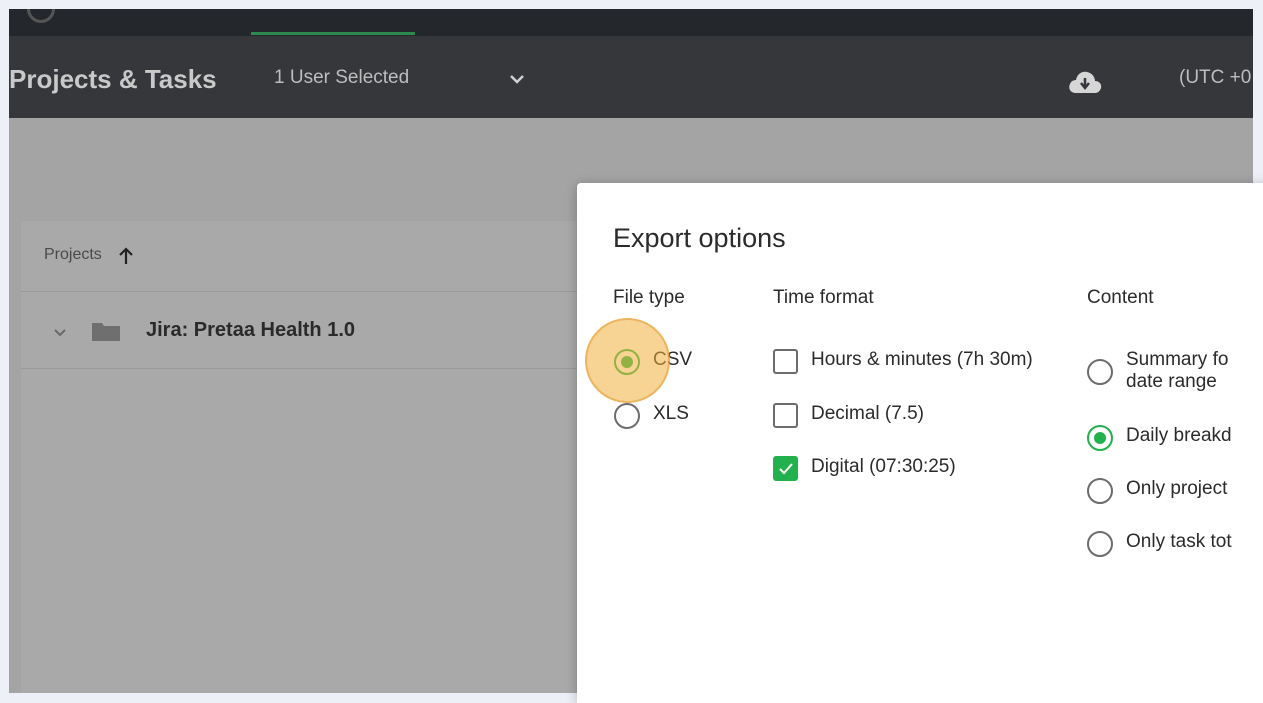 The width and height of the screenshot is (1263, 703). What do you see at coordinates (41, 16) in the screenshot?
I see `app-logo-icon` at bounding box center [41, 16].